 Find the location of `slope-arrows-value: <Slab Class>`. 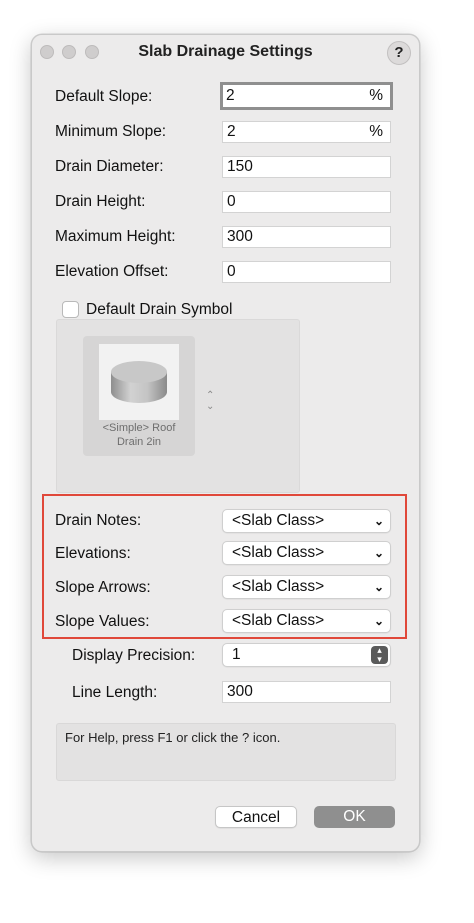

slope-arrows-value: <Slab Class> is located at coordinates (278, 586).